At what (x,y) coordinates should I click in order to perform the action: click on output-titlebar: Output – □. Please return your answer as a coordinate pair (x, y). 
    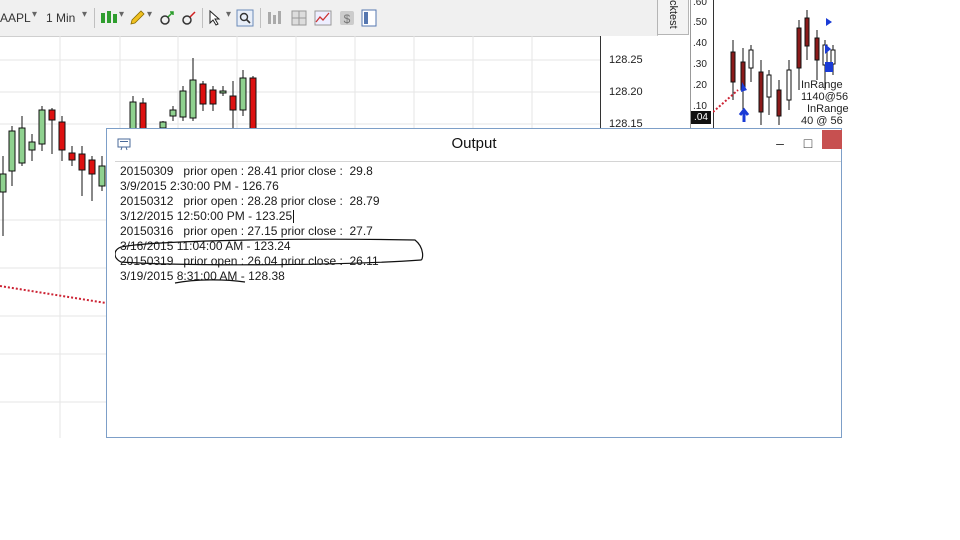
    Looking at the image, I should click on (474, 144).